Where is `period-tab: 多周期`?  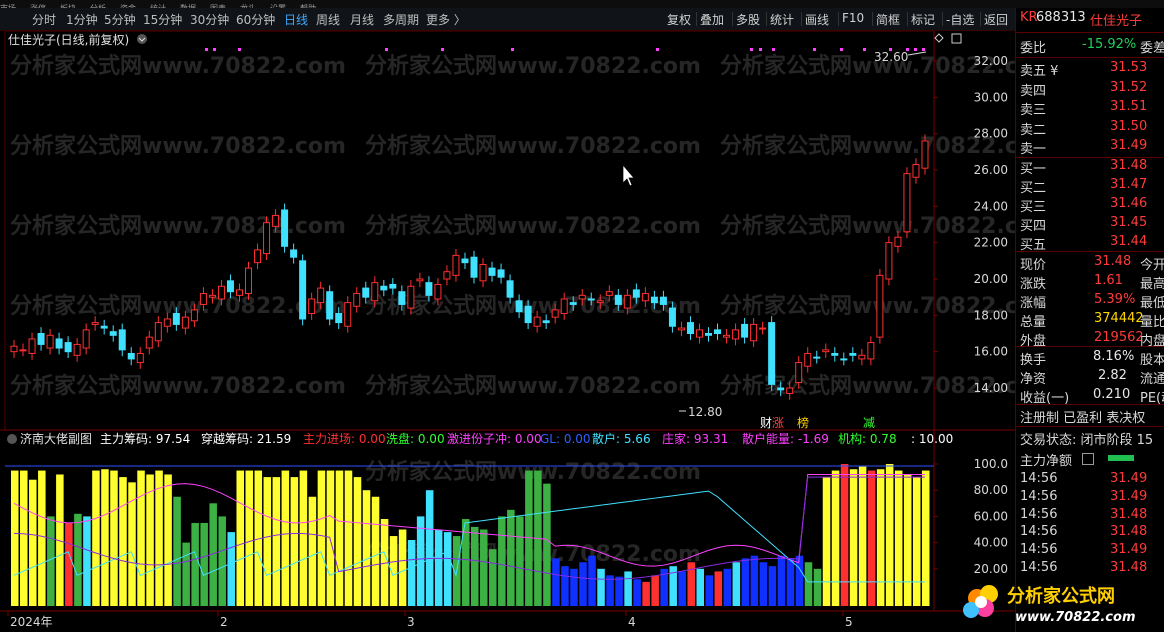
period-tab: 多周期 is located at coordinates (401, 19).